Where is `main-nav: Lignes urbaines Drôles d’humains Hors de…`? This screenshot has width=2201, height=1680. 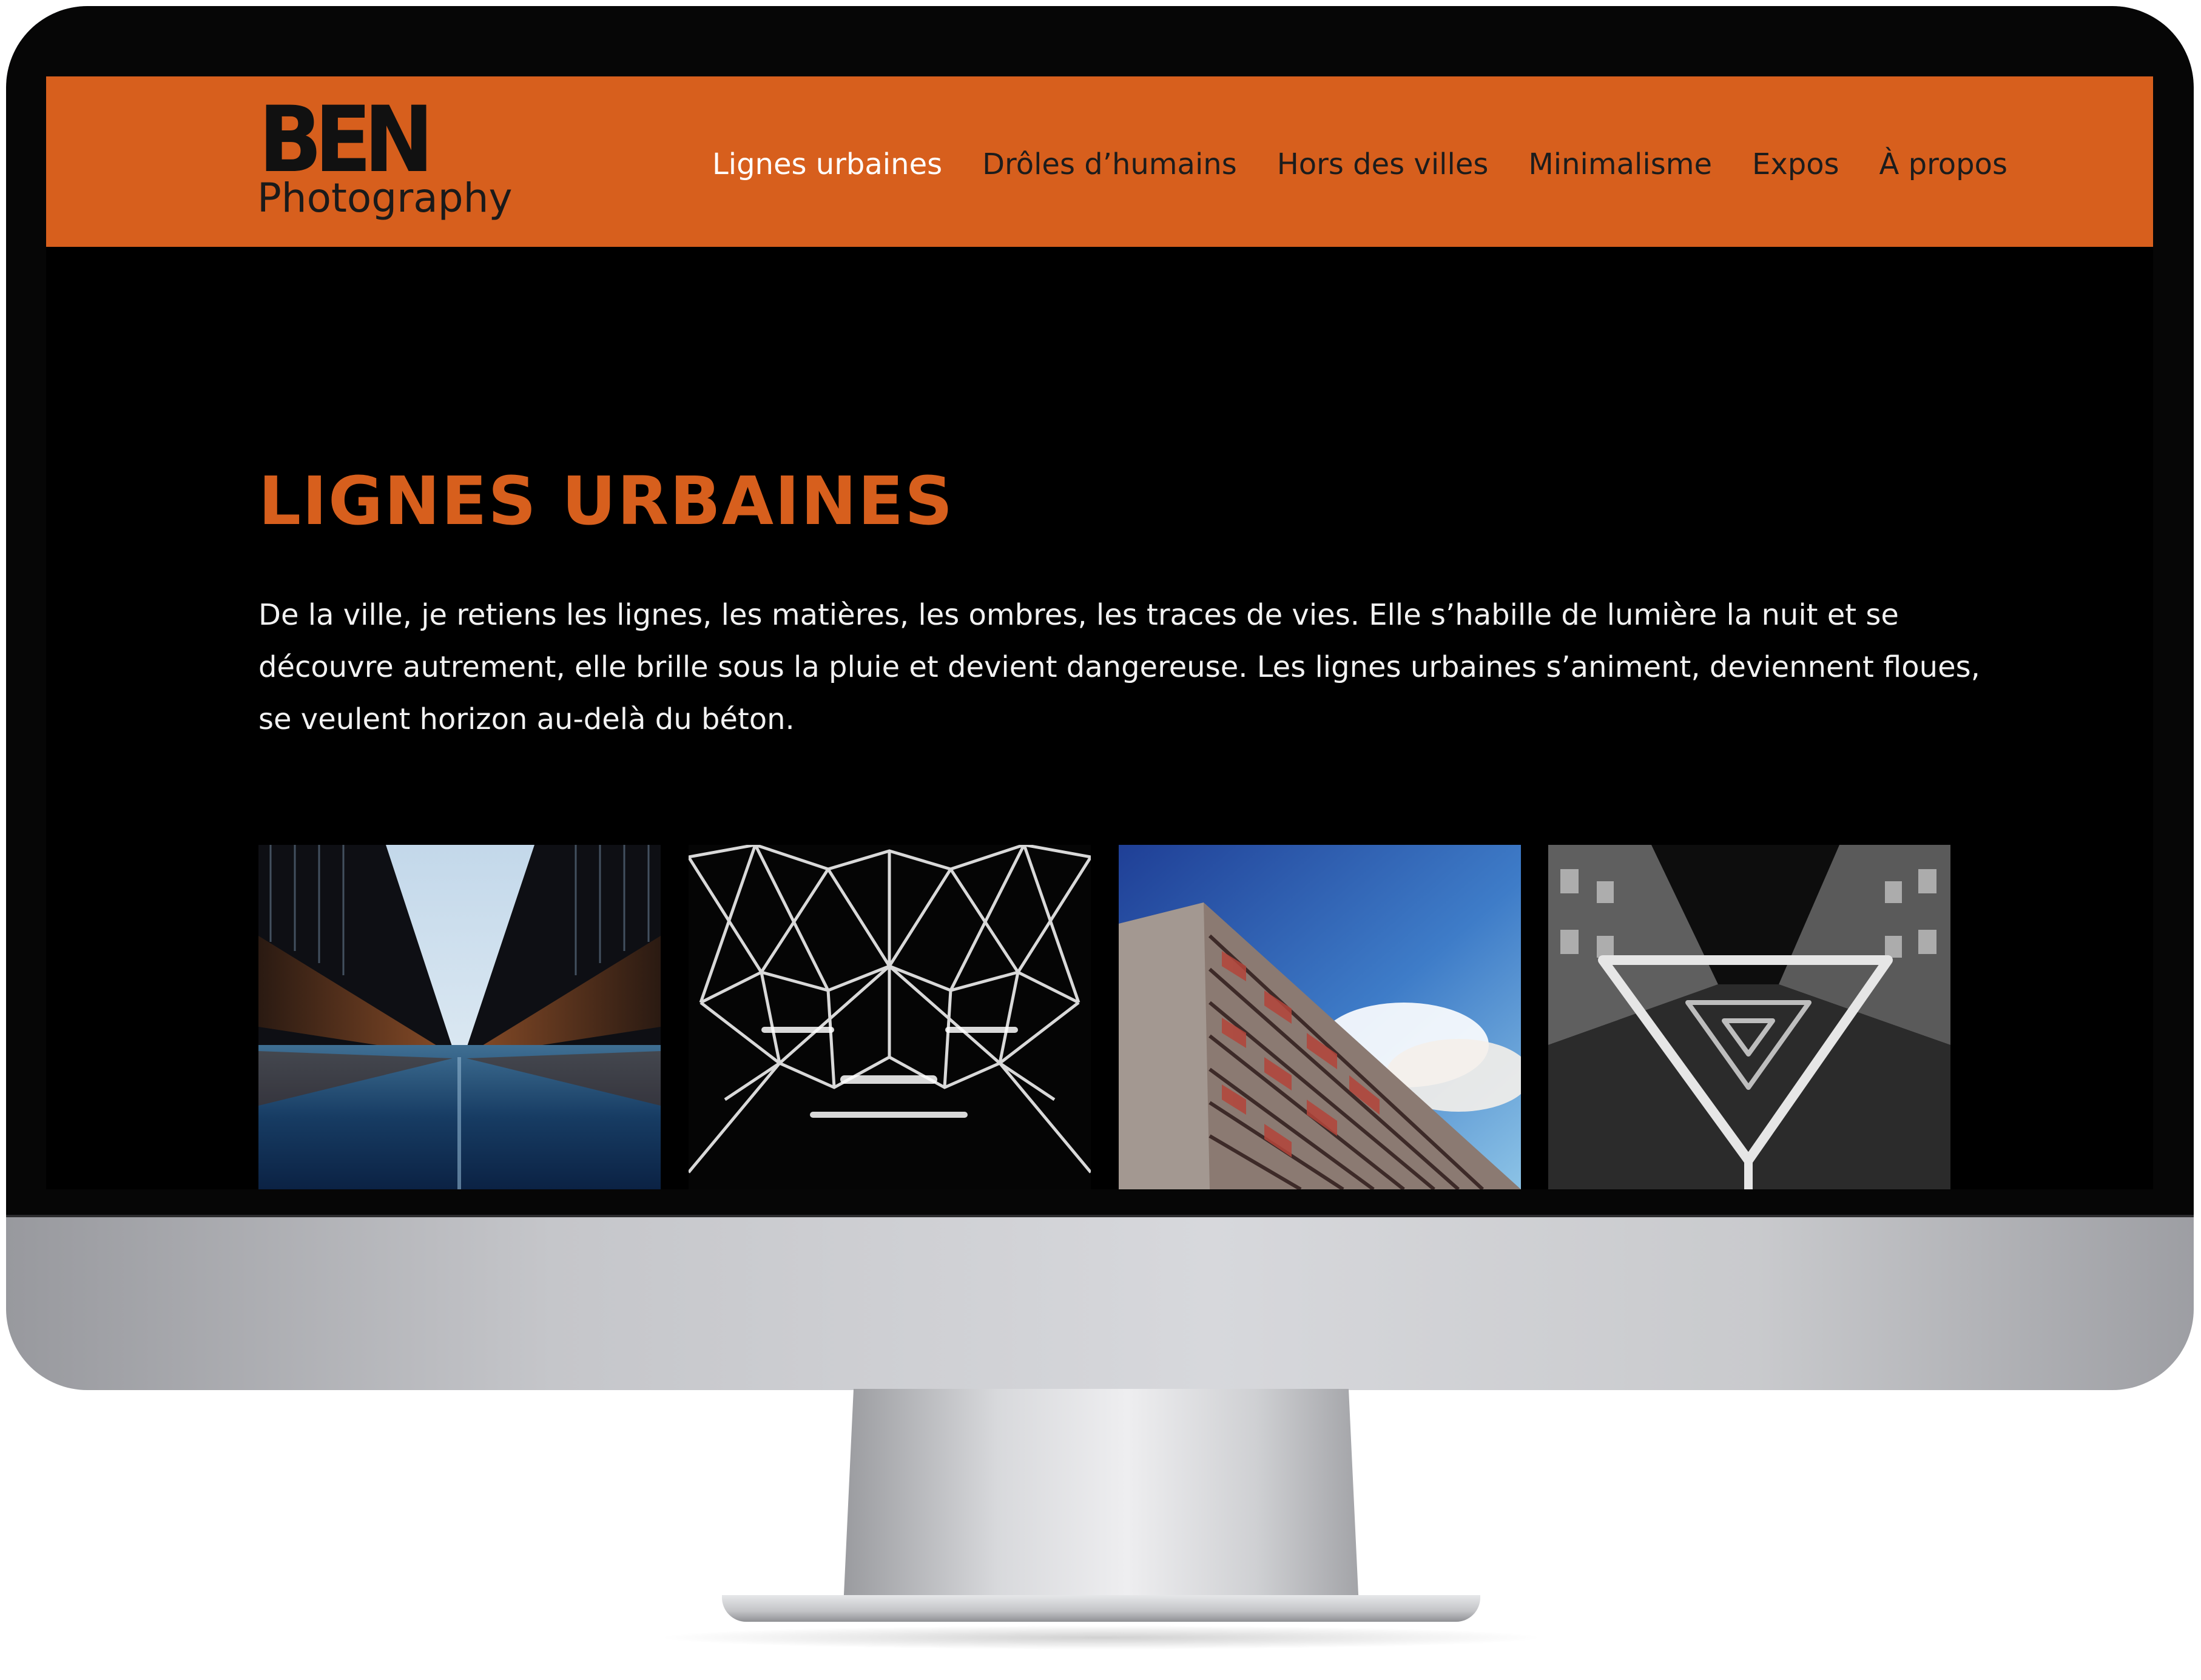 main-nav: Lignes urbaines Drôles d’humains Hors de… is located at coordinates (1359, 164).